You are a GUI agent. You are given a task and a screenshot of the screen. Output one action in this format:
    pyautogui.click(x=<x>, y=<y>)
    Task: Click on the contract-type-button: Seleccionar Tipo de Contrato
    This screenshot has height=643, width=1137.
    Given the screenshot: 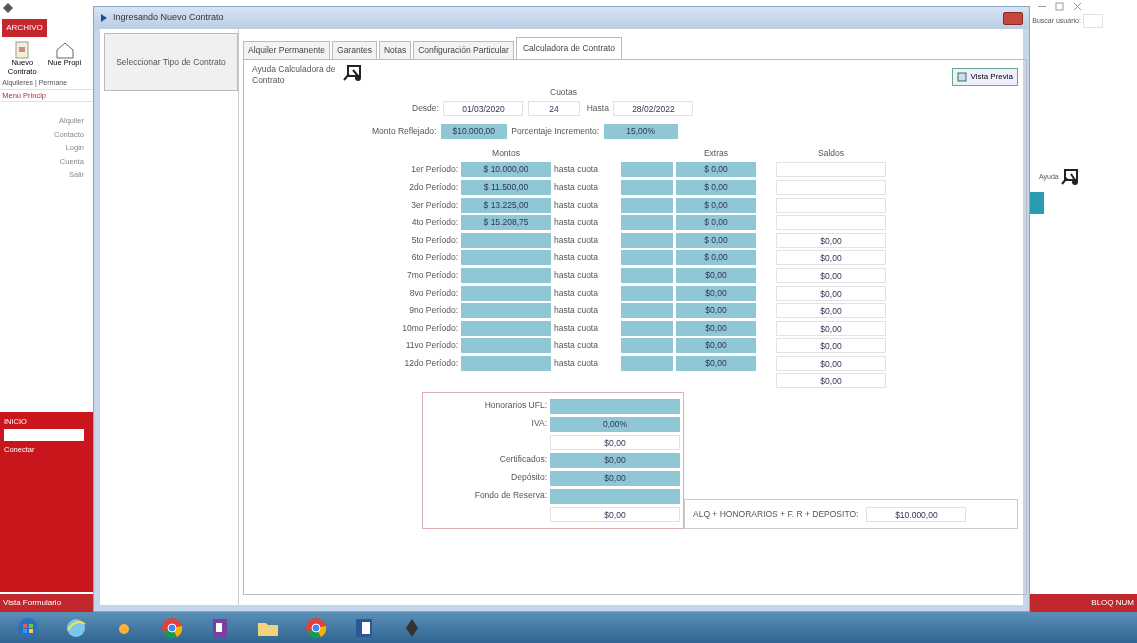 What is the action you would take?
    pyautogui.click(x=171, y=62)
    